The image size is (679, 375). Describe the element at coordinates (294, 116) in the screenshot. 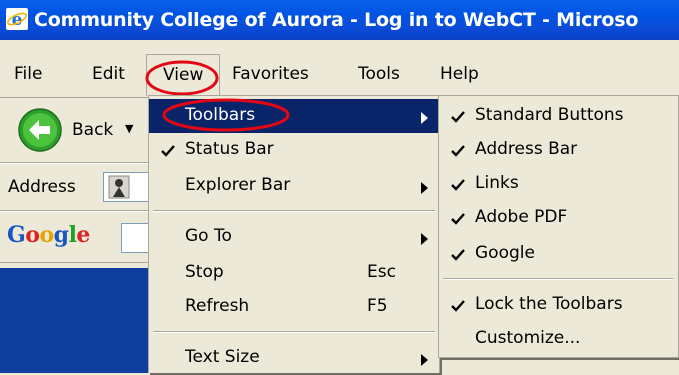

I see `view-menu-item-toolbars: Toolbars` at that location.